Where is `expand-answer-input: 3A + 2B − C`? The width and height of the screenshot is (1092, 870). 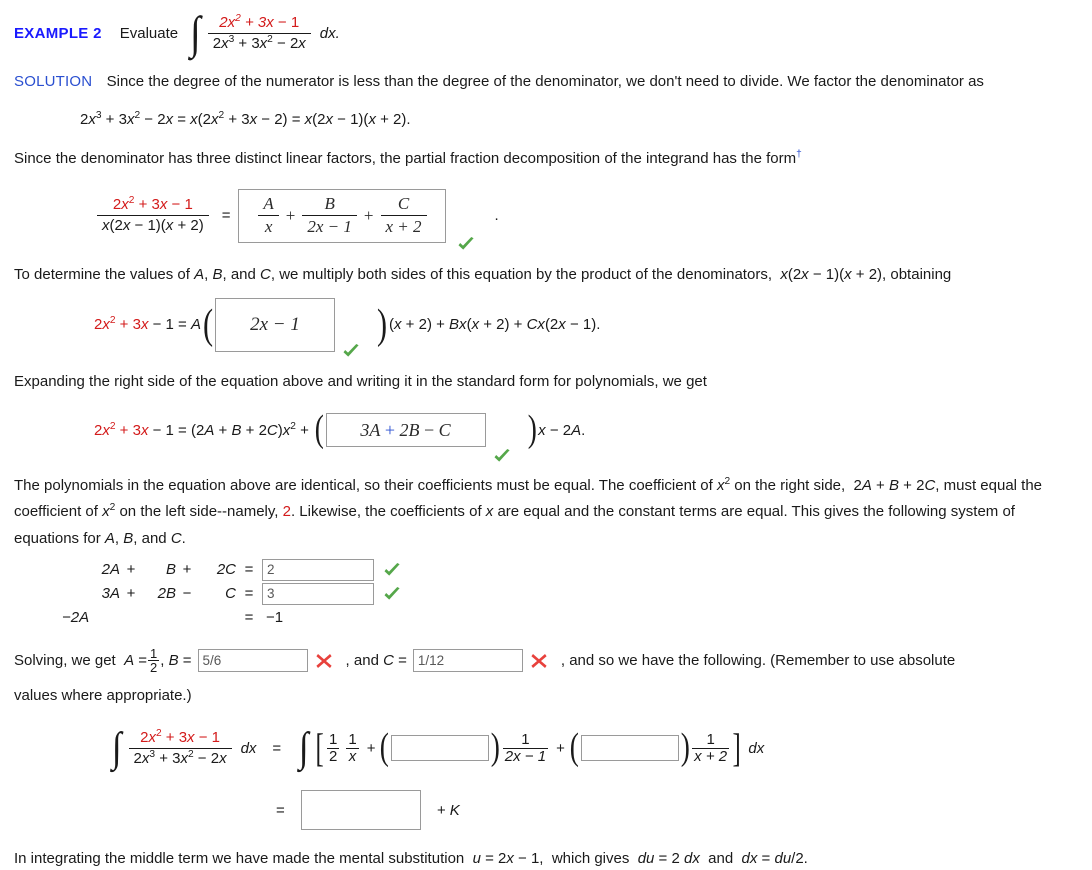 expand-answer-input: 3A + 2B − C is located at coordinates (405, 430).